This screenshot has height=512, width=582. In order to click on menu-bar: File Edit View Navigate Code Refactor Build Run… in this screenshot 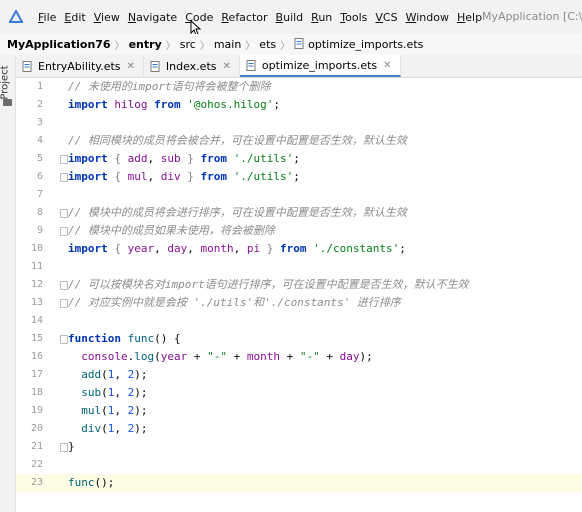, I will do `click(291, 18)`.